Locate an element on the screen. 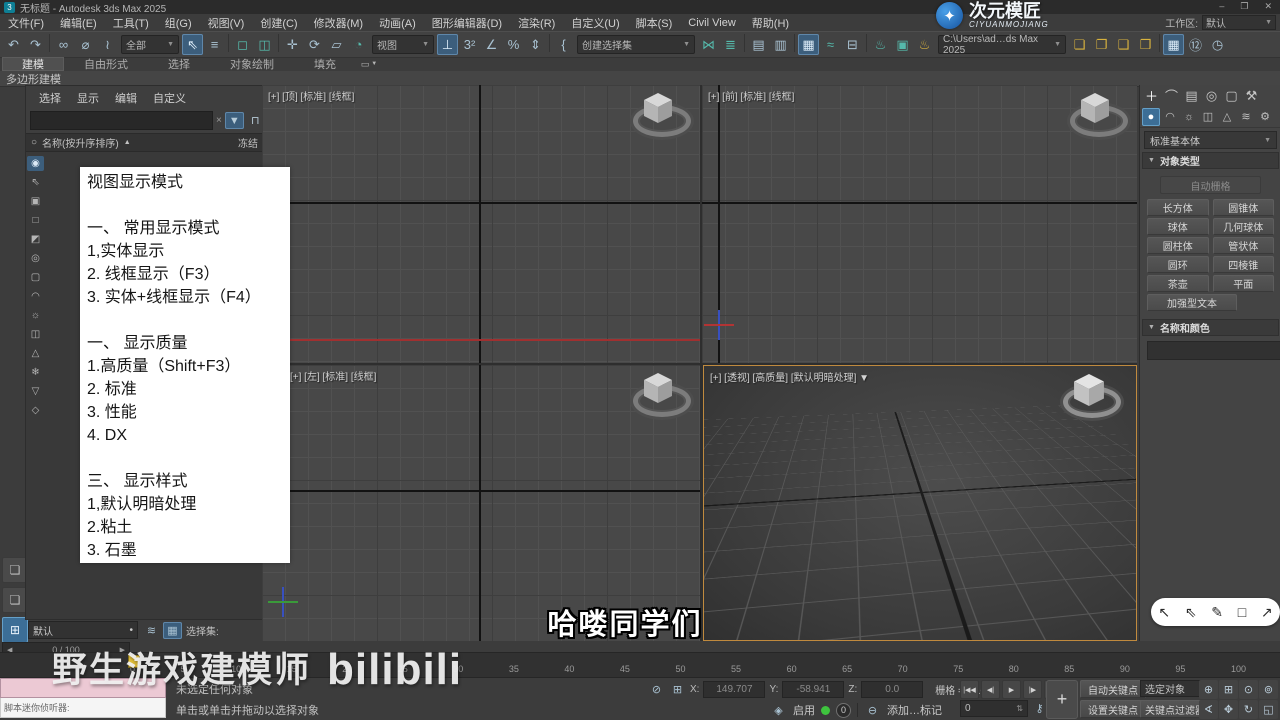 This screenshot has width=1280, height=720. maximize-button: ❐ is located at coordinates (1244, 6).